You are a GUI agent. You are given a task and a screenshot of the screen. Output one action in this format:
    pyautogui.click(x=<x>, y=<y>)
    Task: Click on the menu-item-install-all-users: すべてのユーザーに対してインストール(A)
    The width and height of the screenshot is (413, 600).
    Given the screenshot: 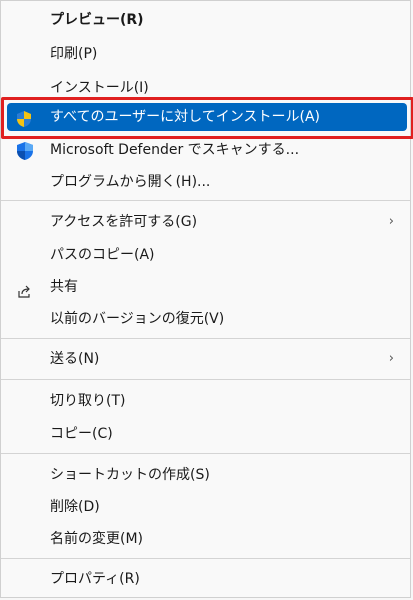 What is the action you would take?
    pyautogui.click(x=205, y=117)
    